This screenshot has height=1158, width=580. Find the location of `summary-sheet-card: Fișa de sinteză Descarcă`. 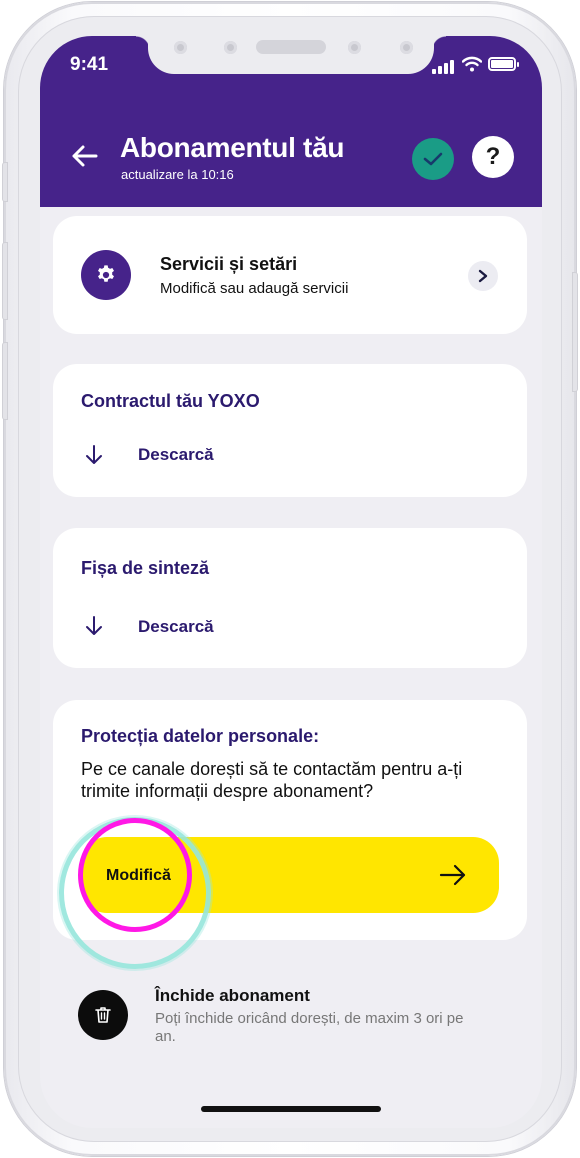

summary-sheet-card: Fișa de sinteză Descarcă is located at coordinates (290, 598).